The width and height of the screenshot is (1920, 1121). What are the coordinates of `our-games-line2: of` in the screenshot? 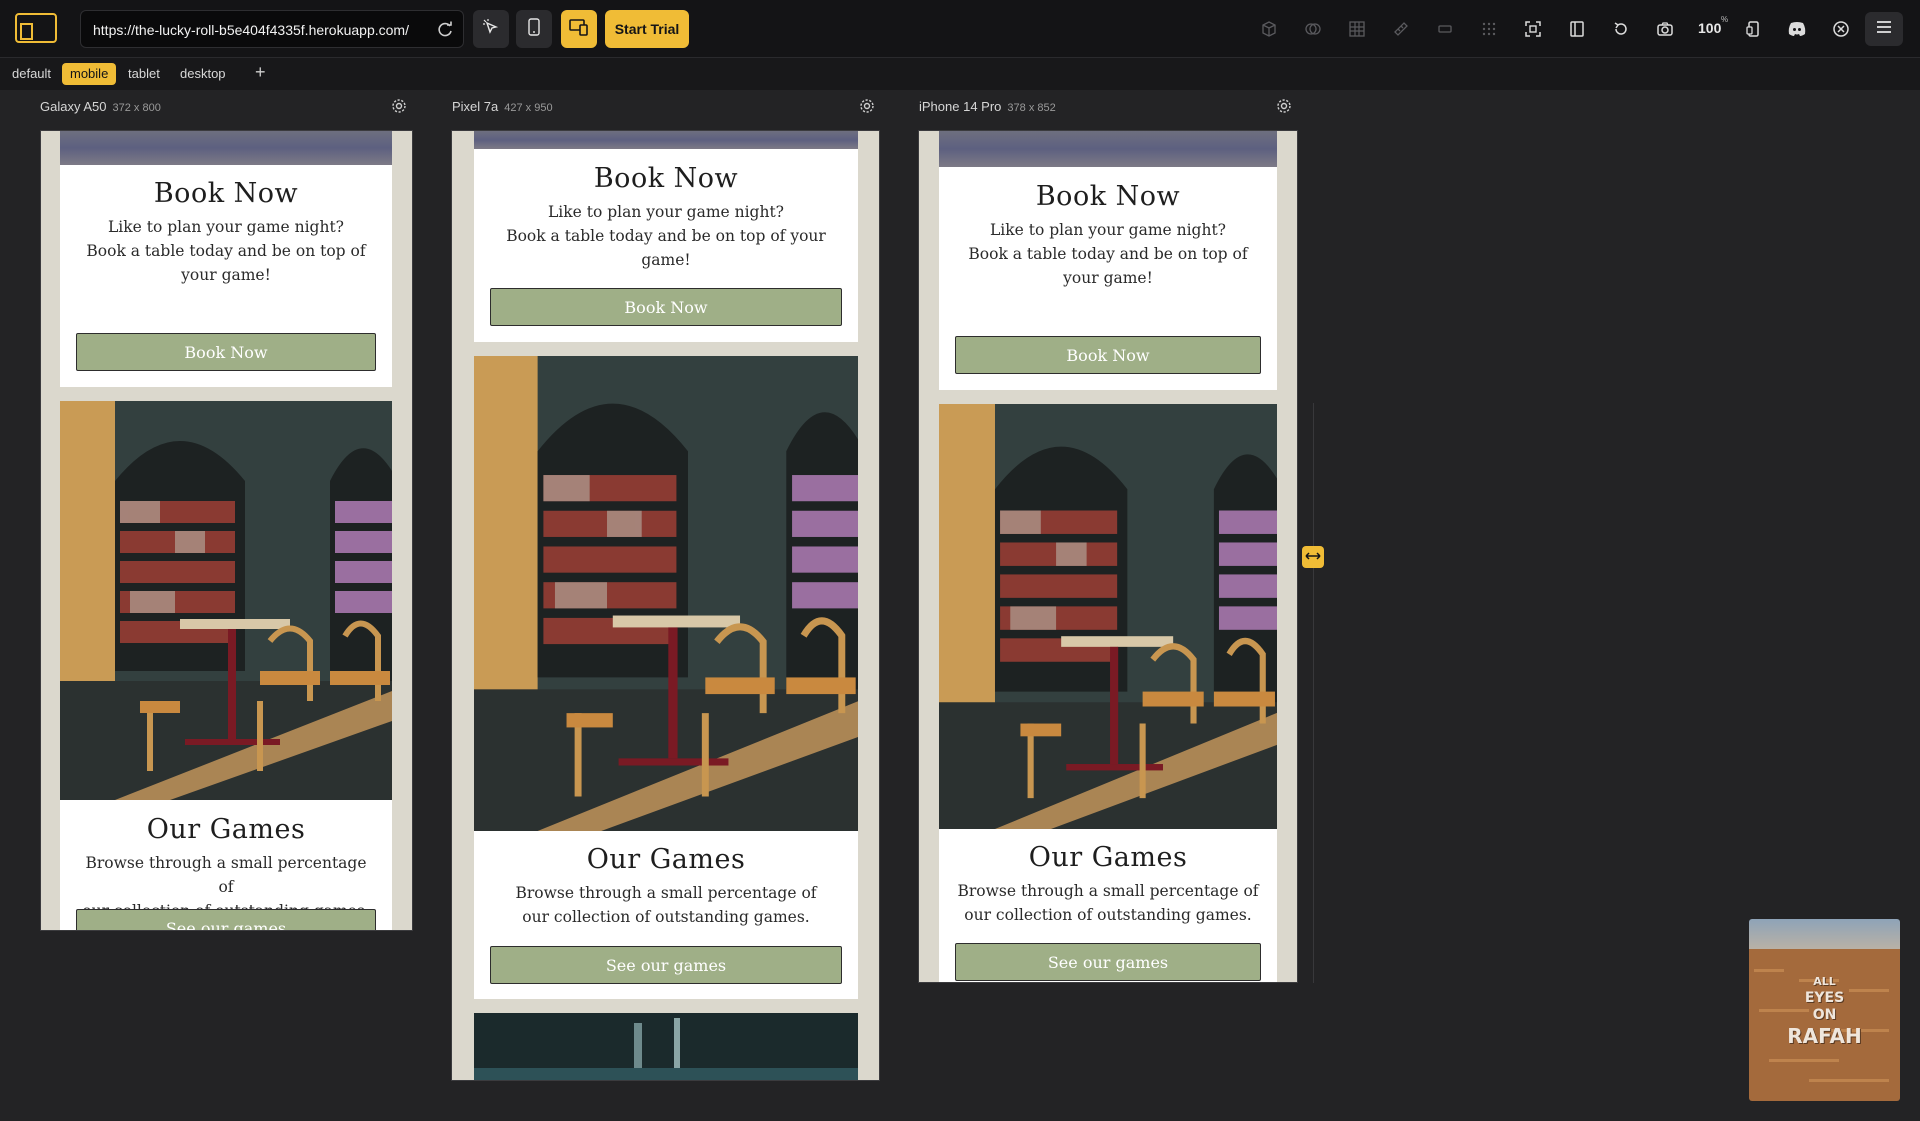 It's located at (226, 887).